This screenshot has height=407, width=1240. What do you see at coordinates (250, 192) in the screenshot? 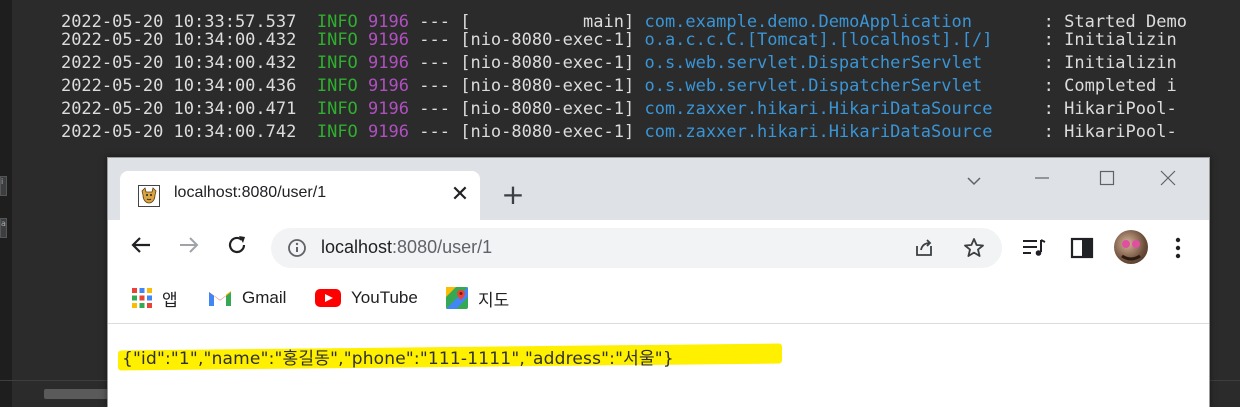
I see `tab-title: localhost:8080/user/1` at bounding box center [250, 192].